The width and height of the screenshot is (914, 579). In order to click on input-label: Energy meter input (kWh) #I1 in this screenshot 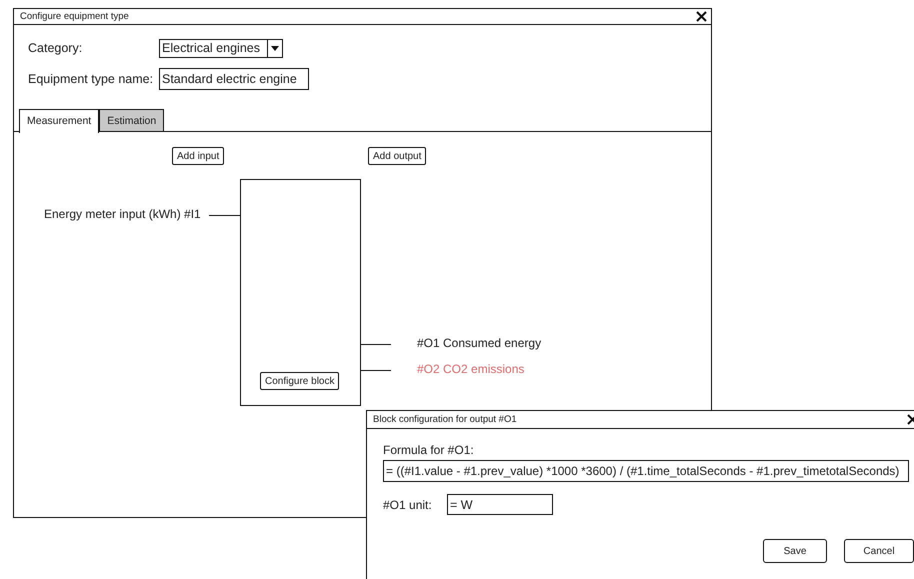, I will do `click(122, 214)`.